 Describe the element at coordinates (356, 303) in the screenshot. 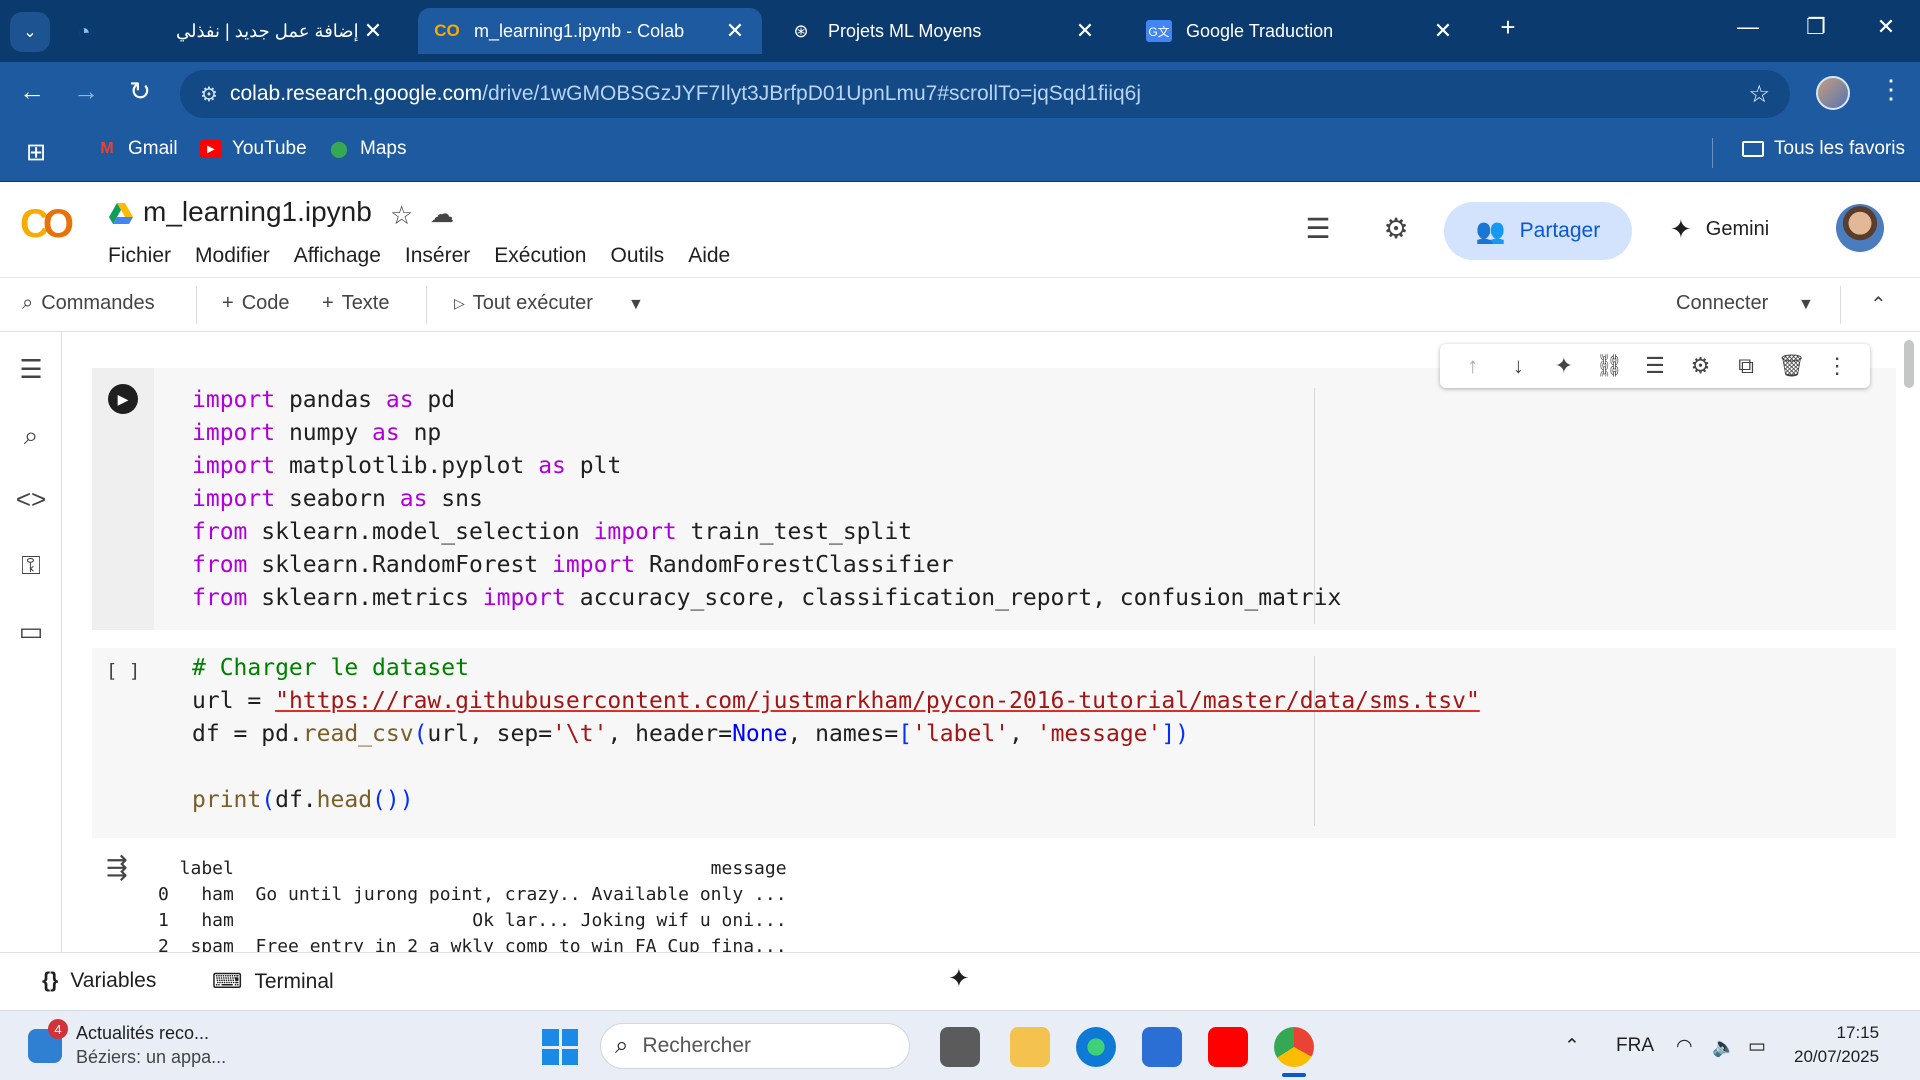

I see `add-text-button: + Texte` at that location.